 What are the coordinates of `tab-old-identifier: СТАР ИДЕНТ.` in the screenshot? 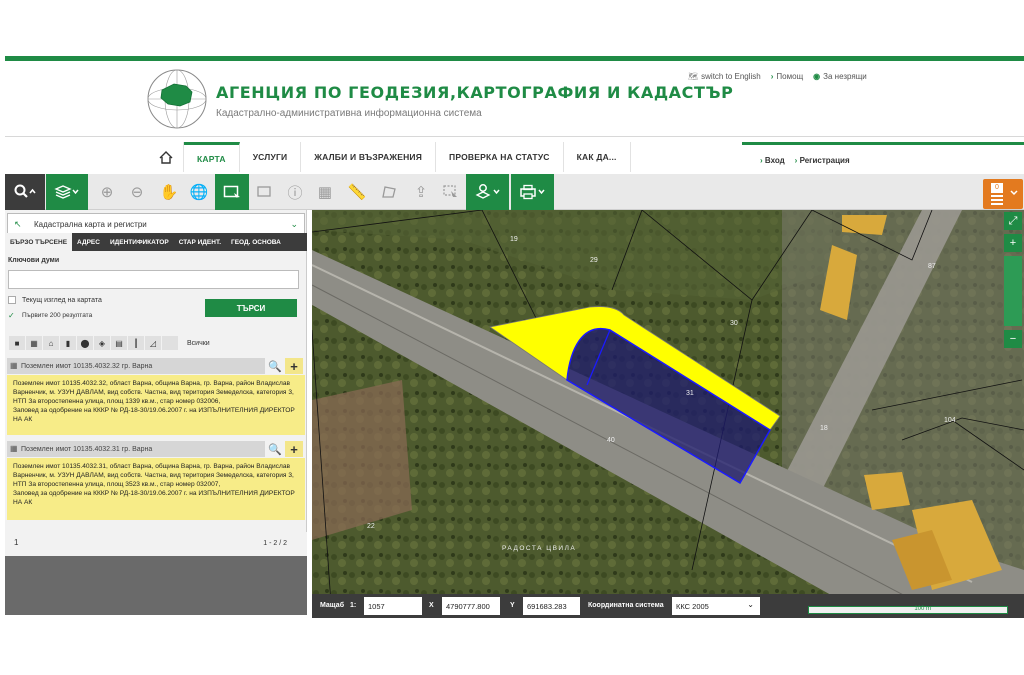 It's located at (200, 242).